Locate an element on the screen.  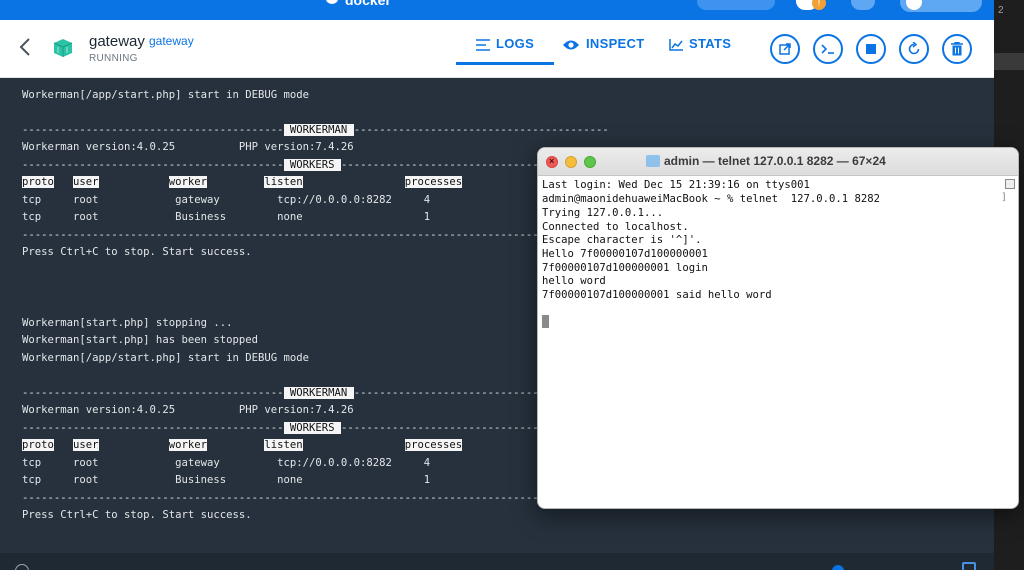
back-button is located at coordinates (29, 48).